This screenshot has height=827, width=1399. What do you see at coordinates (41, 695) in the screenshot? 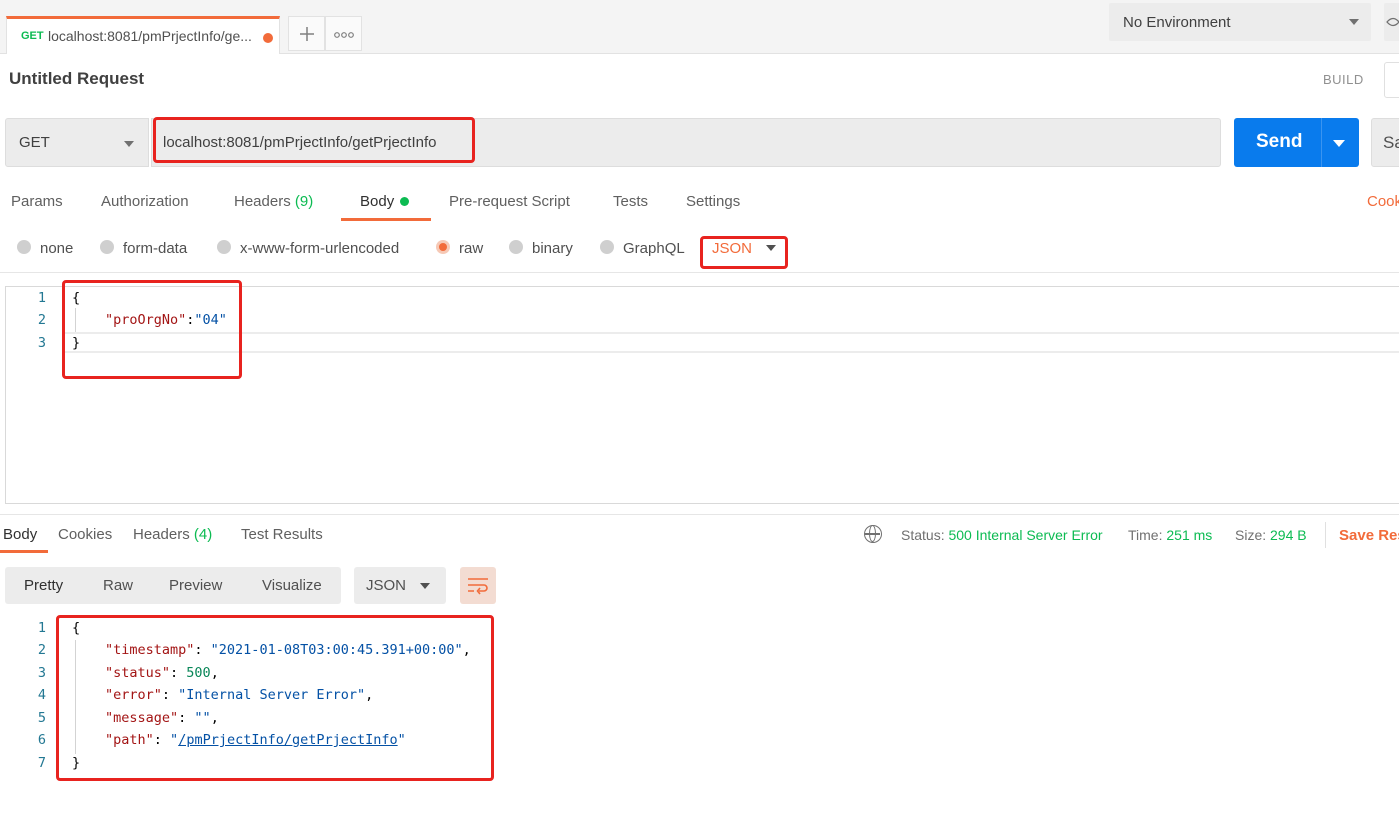
I see `line-number: 4` at bounding box center [41, 695].